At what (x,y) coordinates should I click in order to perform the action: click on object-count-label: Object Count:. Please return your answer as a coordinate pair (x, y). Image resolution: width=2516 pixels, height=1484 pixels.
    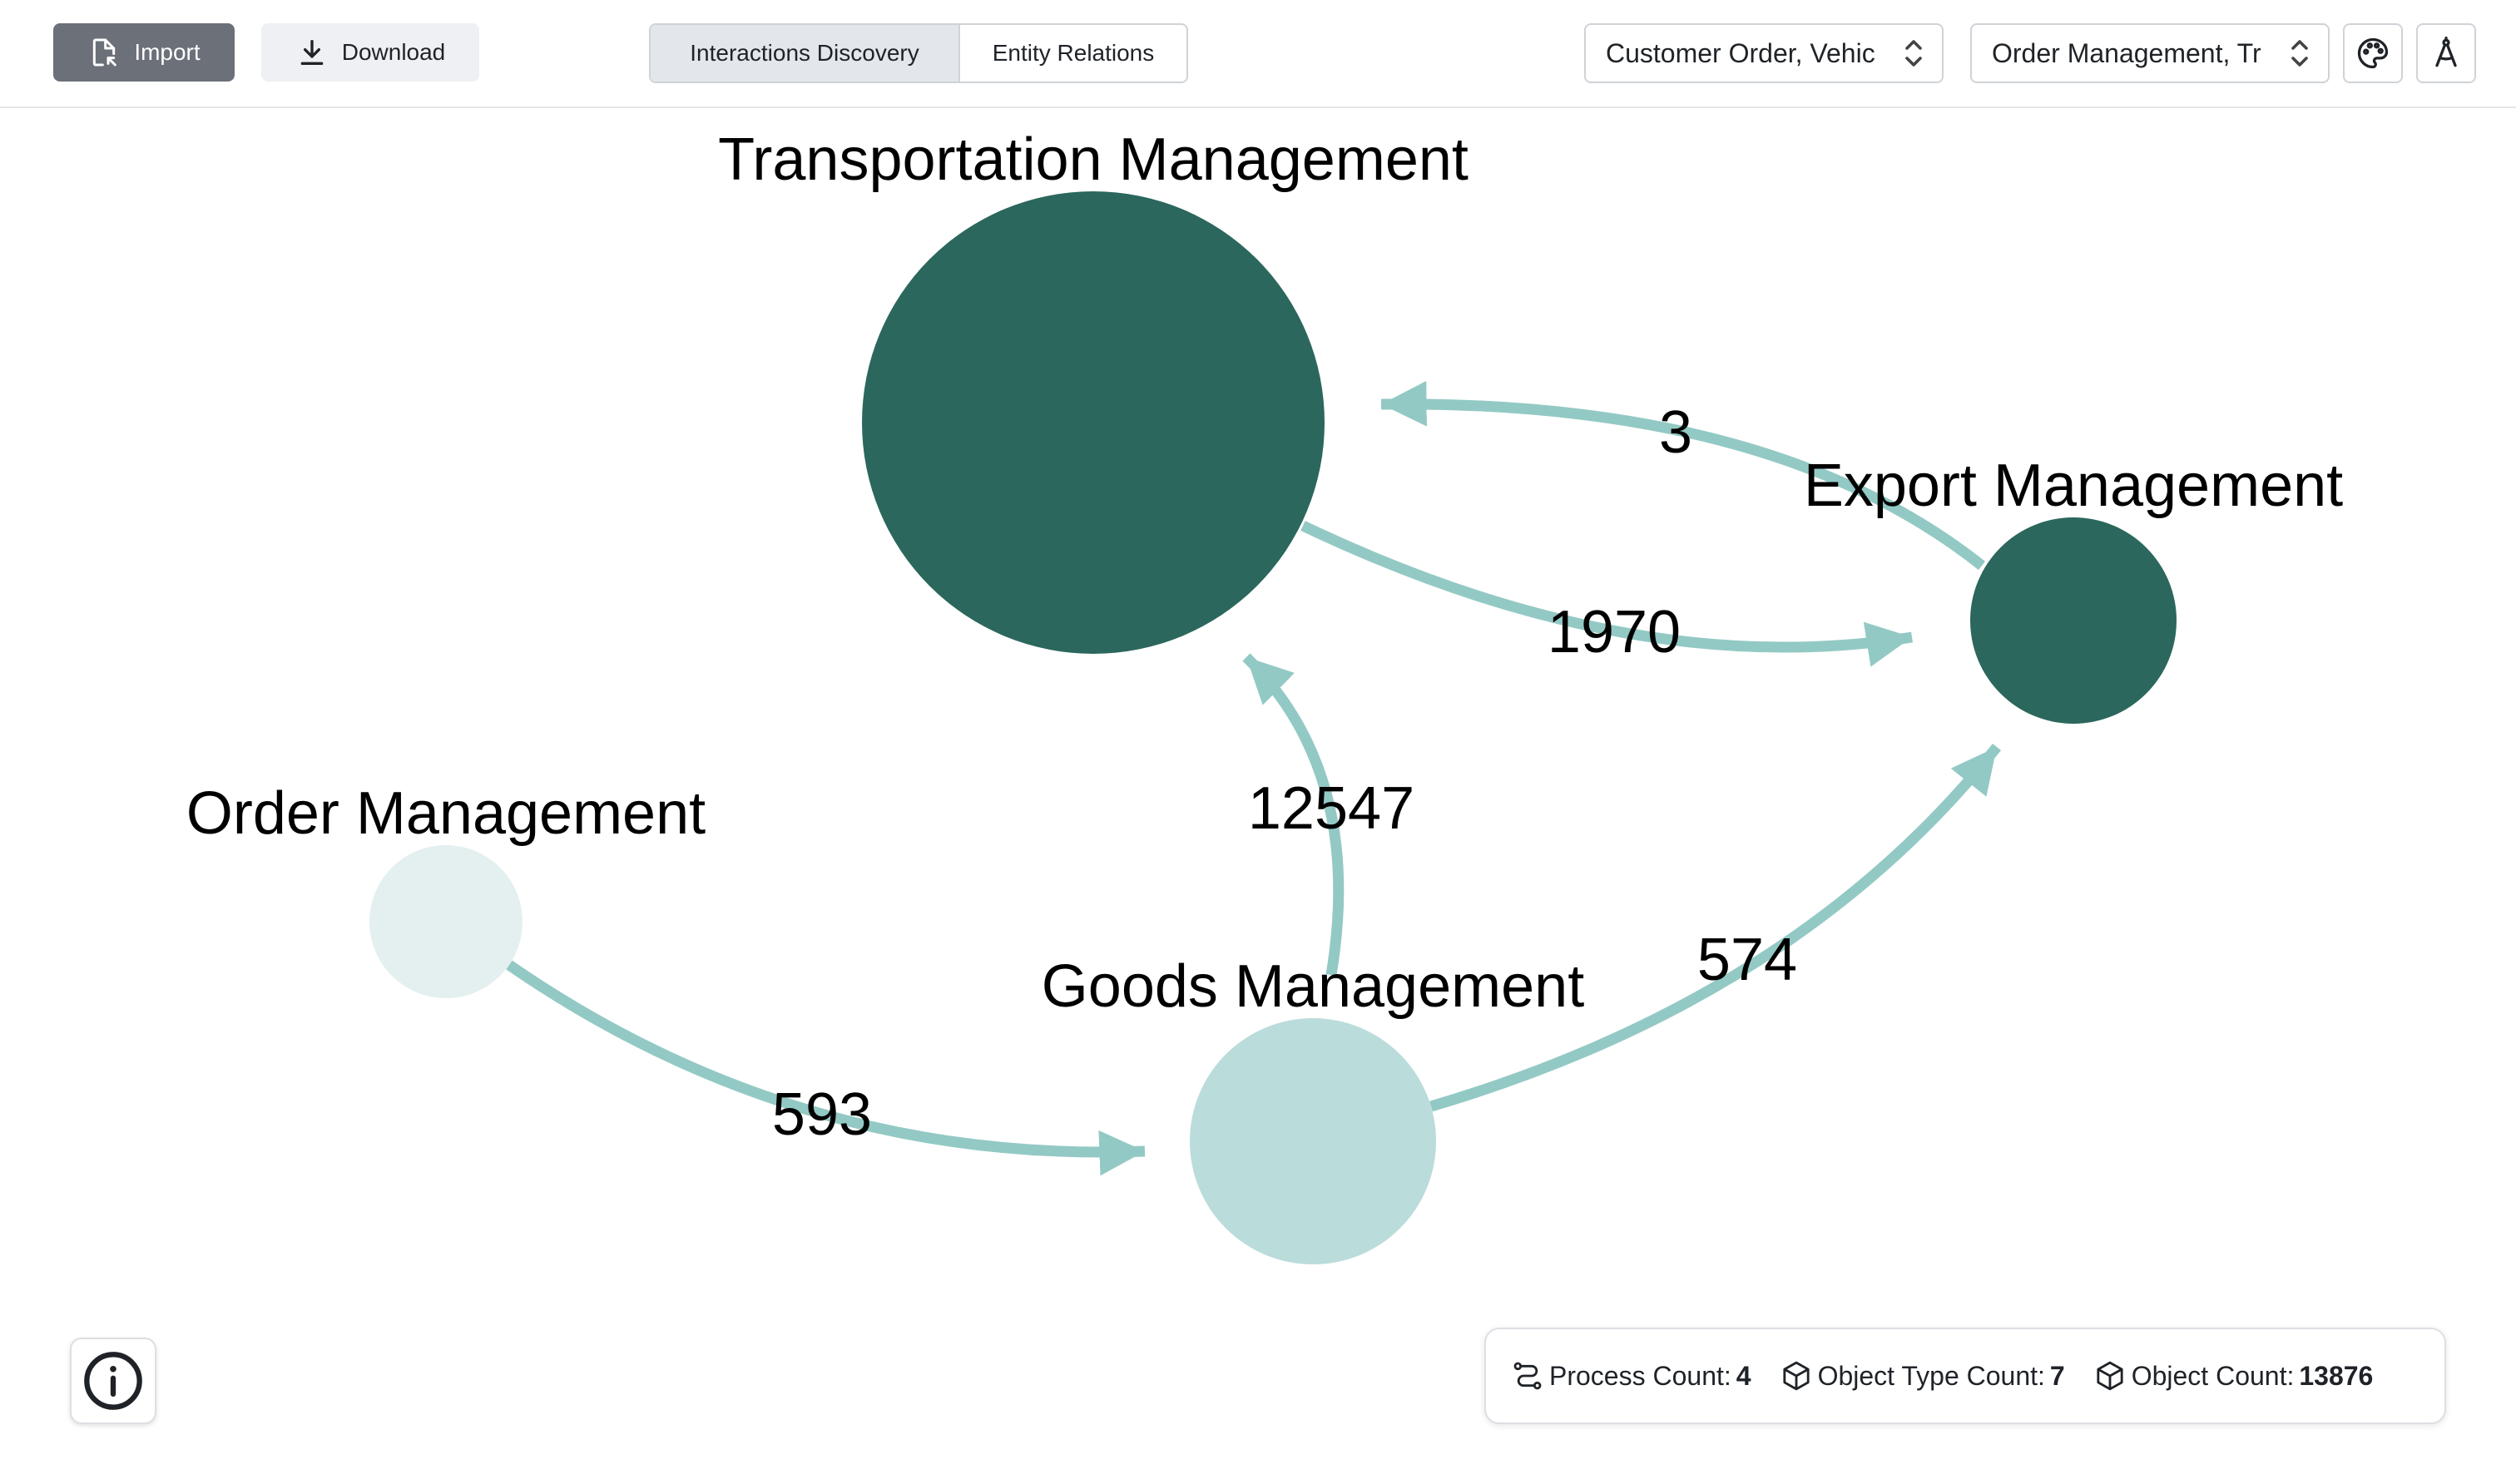
    Looking at the image, I should click on (2213, 1375).